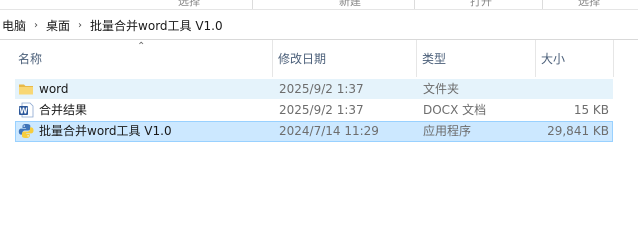 The width and height of the screenshot is (638, 240). What do you see at coordinates (575, 58) in the screenshot?
I see `column-header-size: 大小` at bounding box center [575, 58].